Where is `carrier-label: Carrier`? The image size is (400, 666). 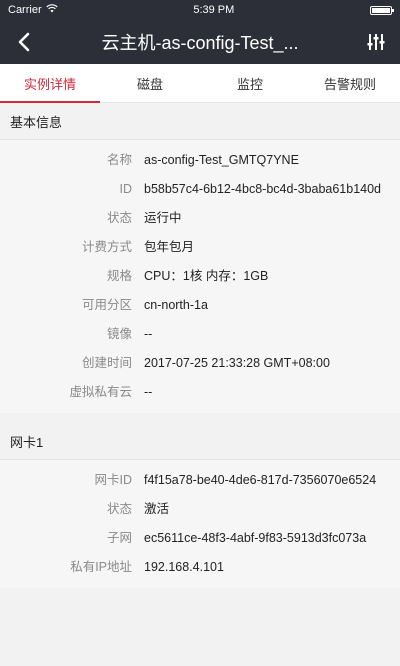
carrier-label: Carrier is located at coordinates (25, 10).